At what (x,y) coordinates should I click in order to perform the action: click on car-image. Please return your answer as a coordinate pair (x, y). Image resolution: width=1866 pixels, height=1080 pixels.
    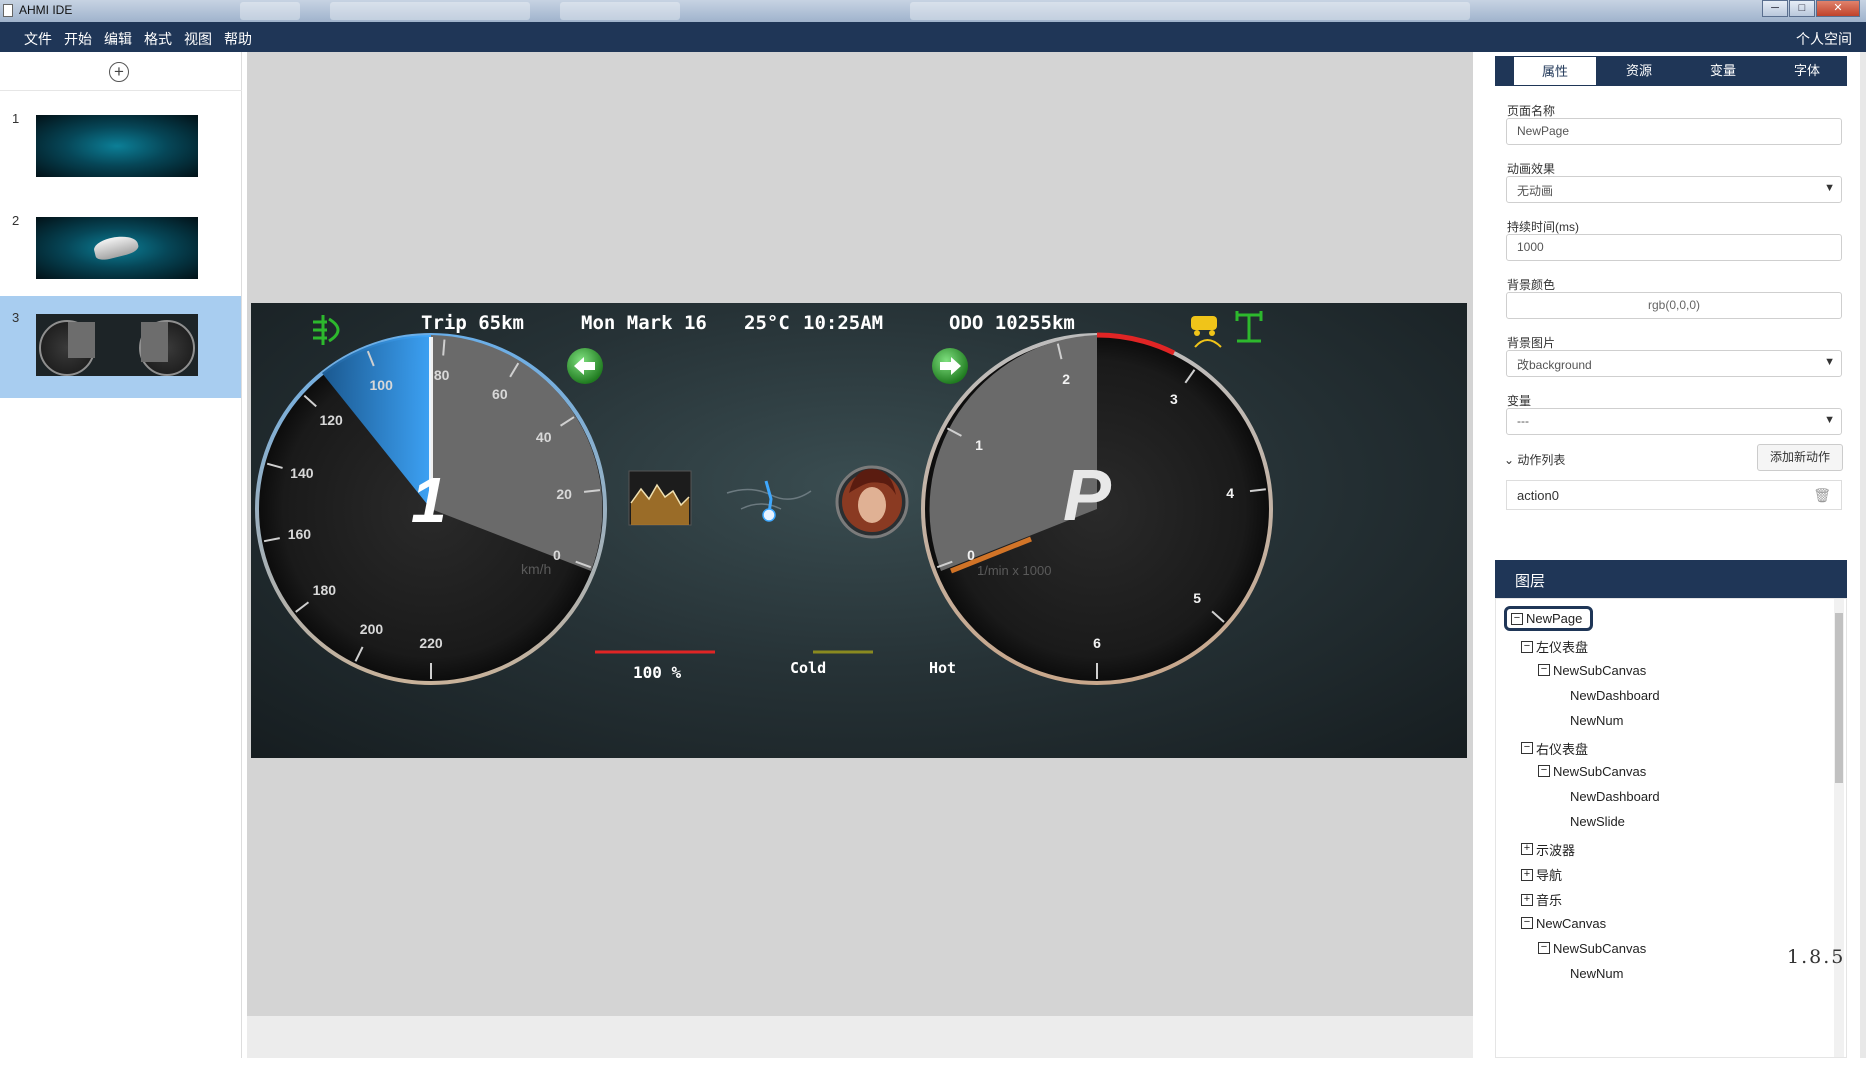
    Looking at the image, I should click on (116, 247).